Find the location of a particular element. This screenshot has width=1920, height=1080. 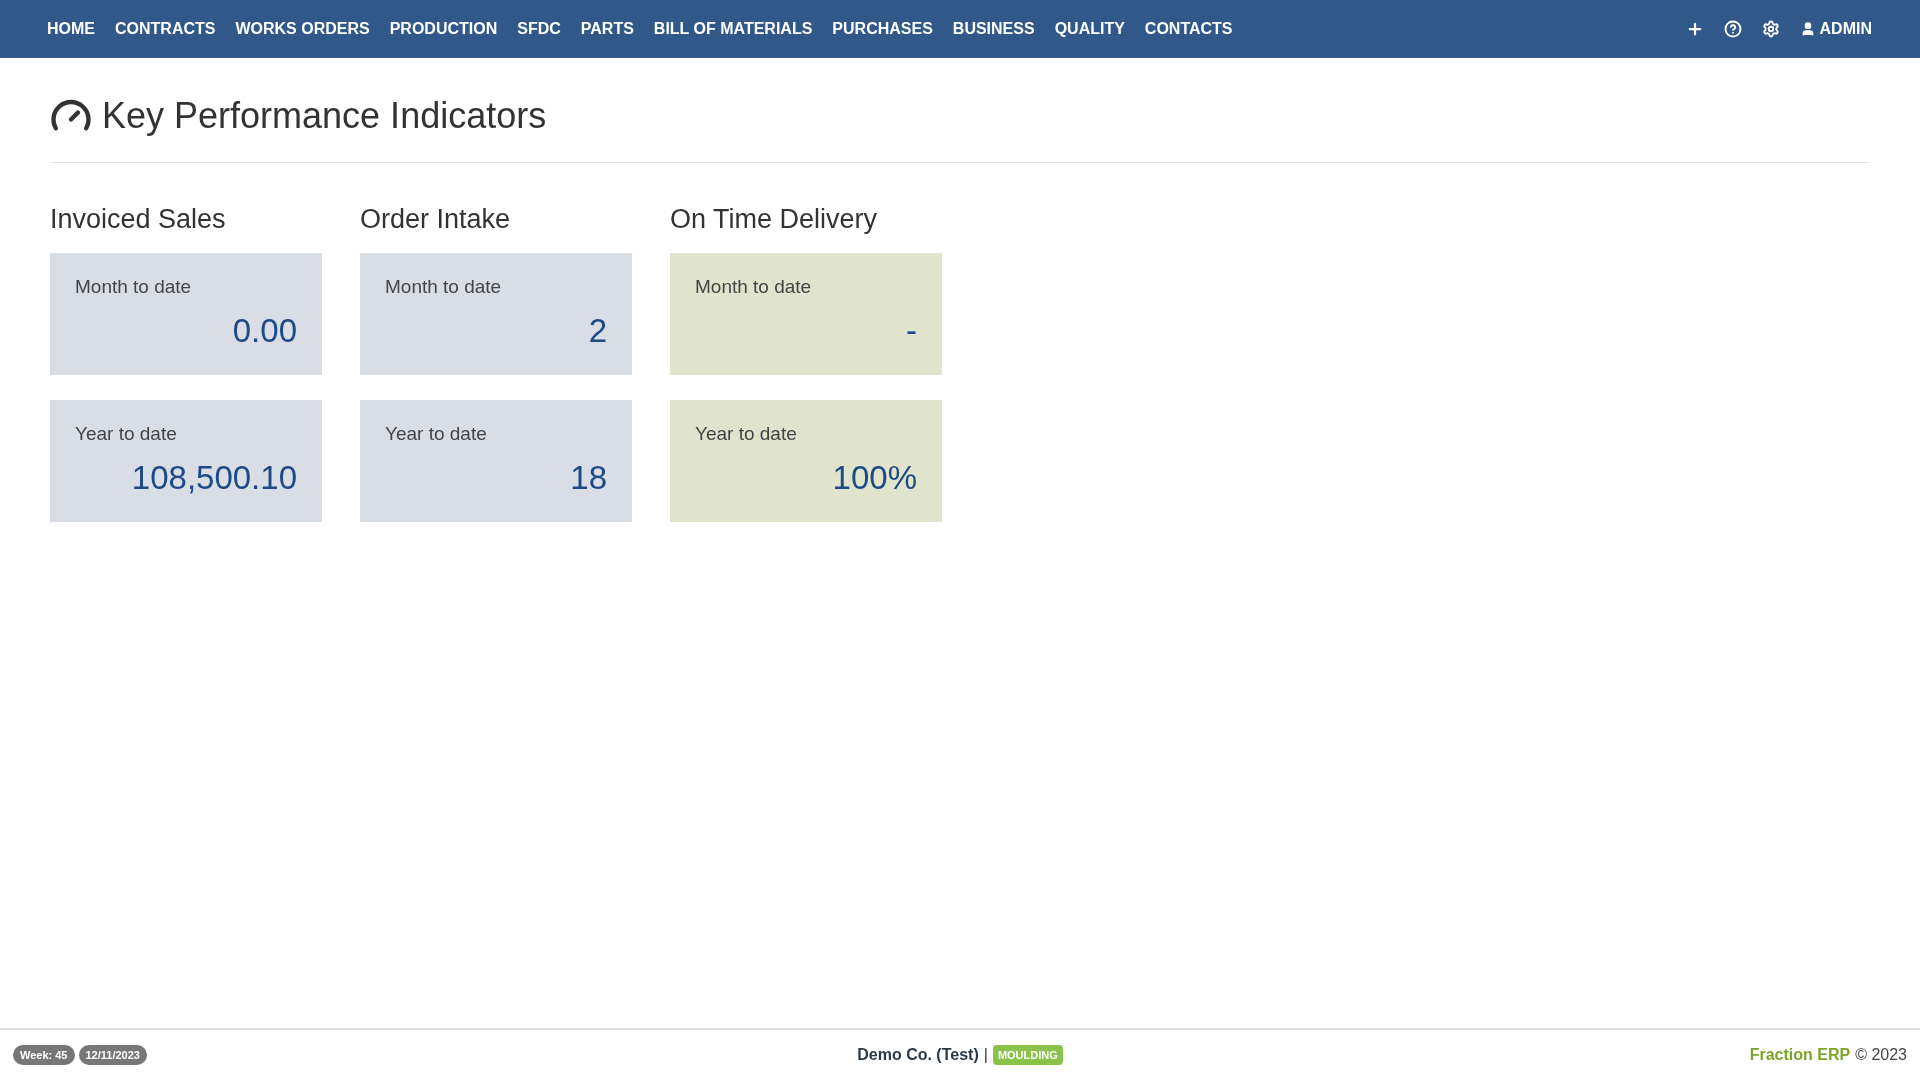

nav-link: BILL OF MATERIALS is located at coordinates (733, 29).